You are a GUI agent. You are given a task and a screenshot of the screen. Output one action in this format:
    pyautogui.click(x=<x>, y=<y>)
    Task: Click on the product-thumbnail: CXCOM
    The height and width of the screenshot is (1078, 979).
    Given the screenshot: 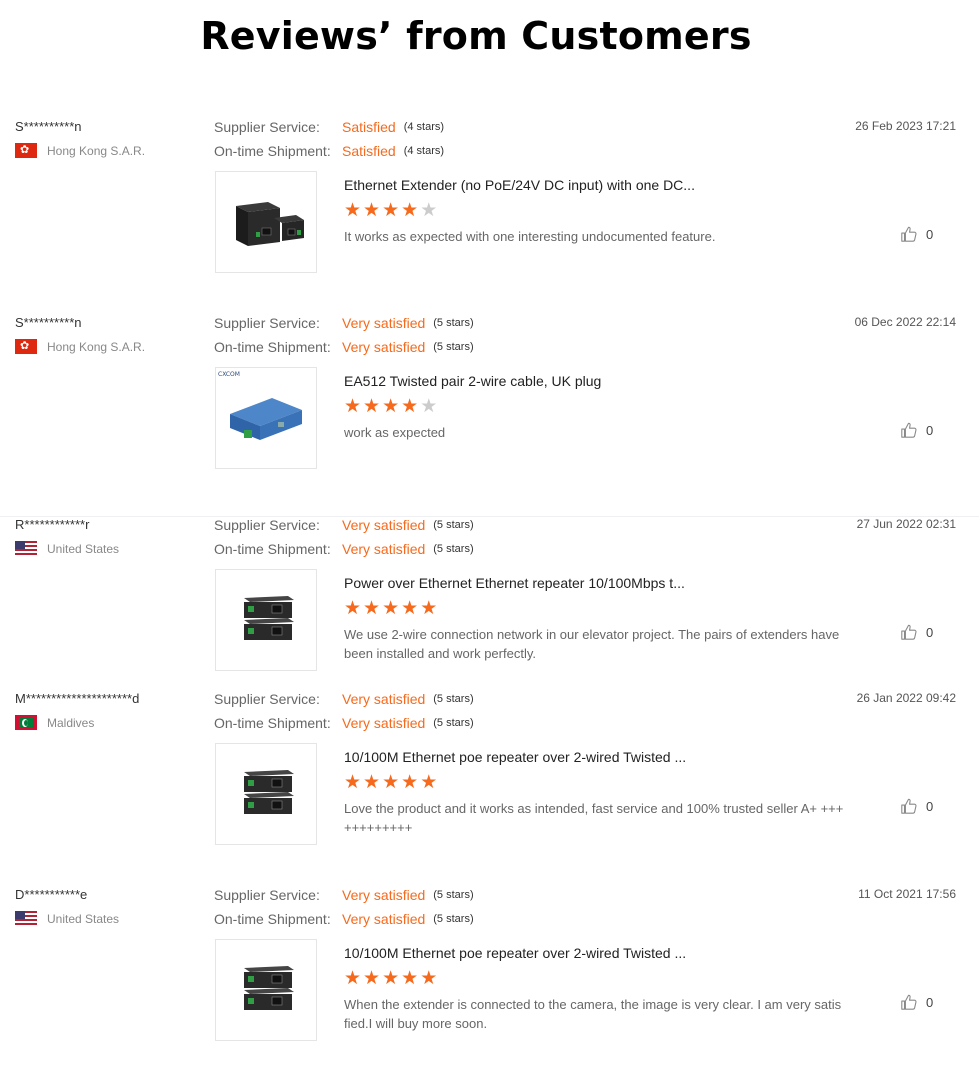 What is the action you would take?
    pyautogui.click(x=266, y=418)
    